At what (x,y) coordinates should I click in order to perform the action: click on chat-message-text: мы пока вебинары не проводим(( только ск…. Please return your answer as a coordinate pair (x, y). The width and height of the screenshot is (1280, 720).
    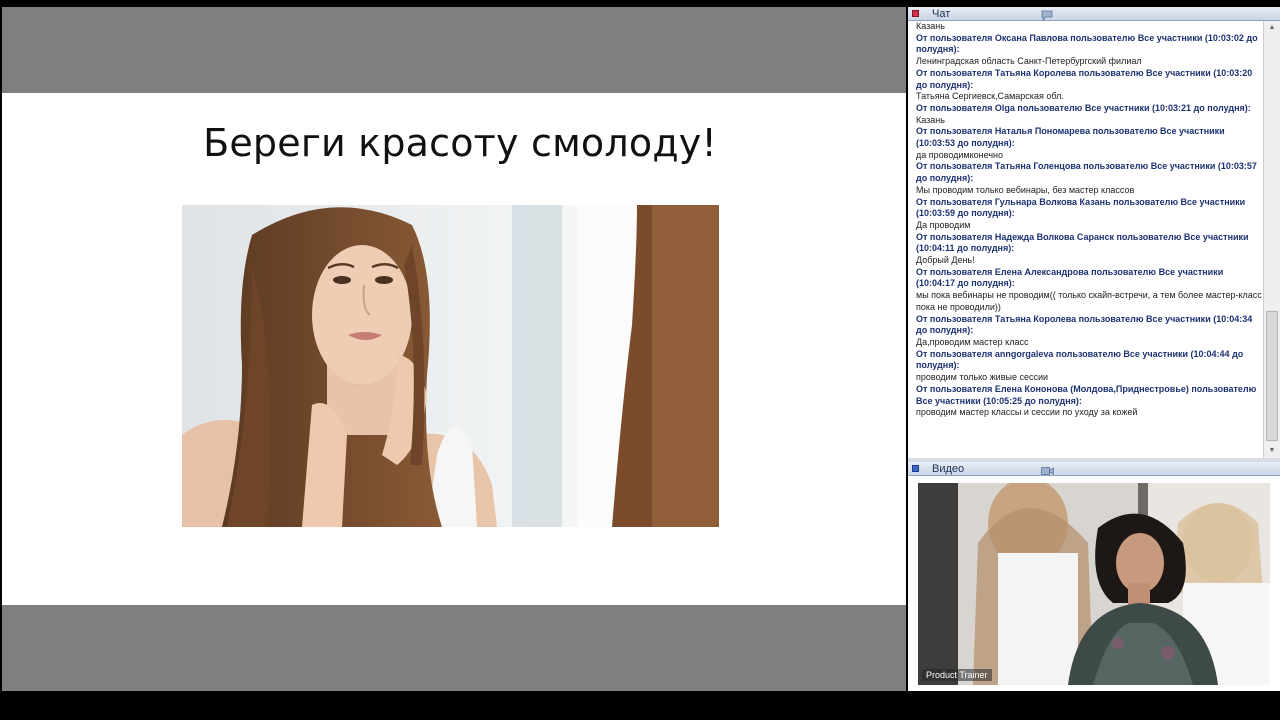
    Looking at the image, I should click on (1089, 301).